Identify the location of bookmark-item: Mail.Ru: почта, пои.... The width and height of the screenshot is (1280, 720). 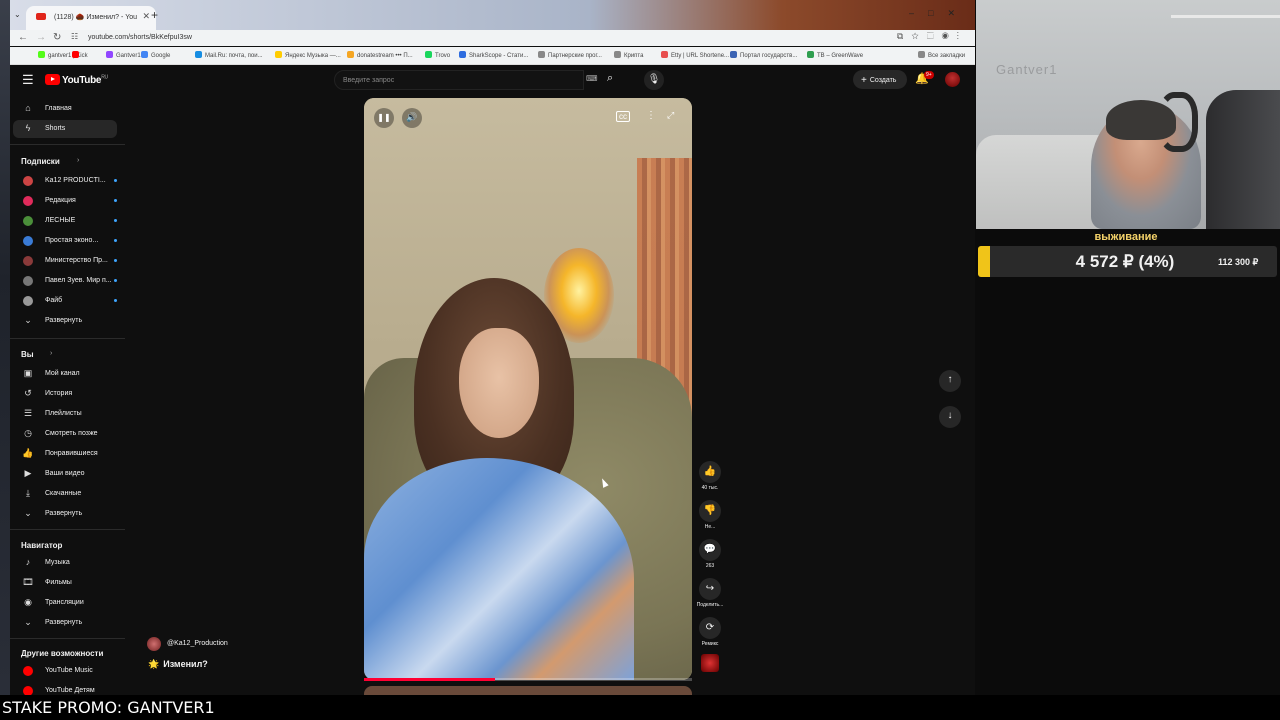
(229, 55).